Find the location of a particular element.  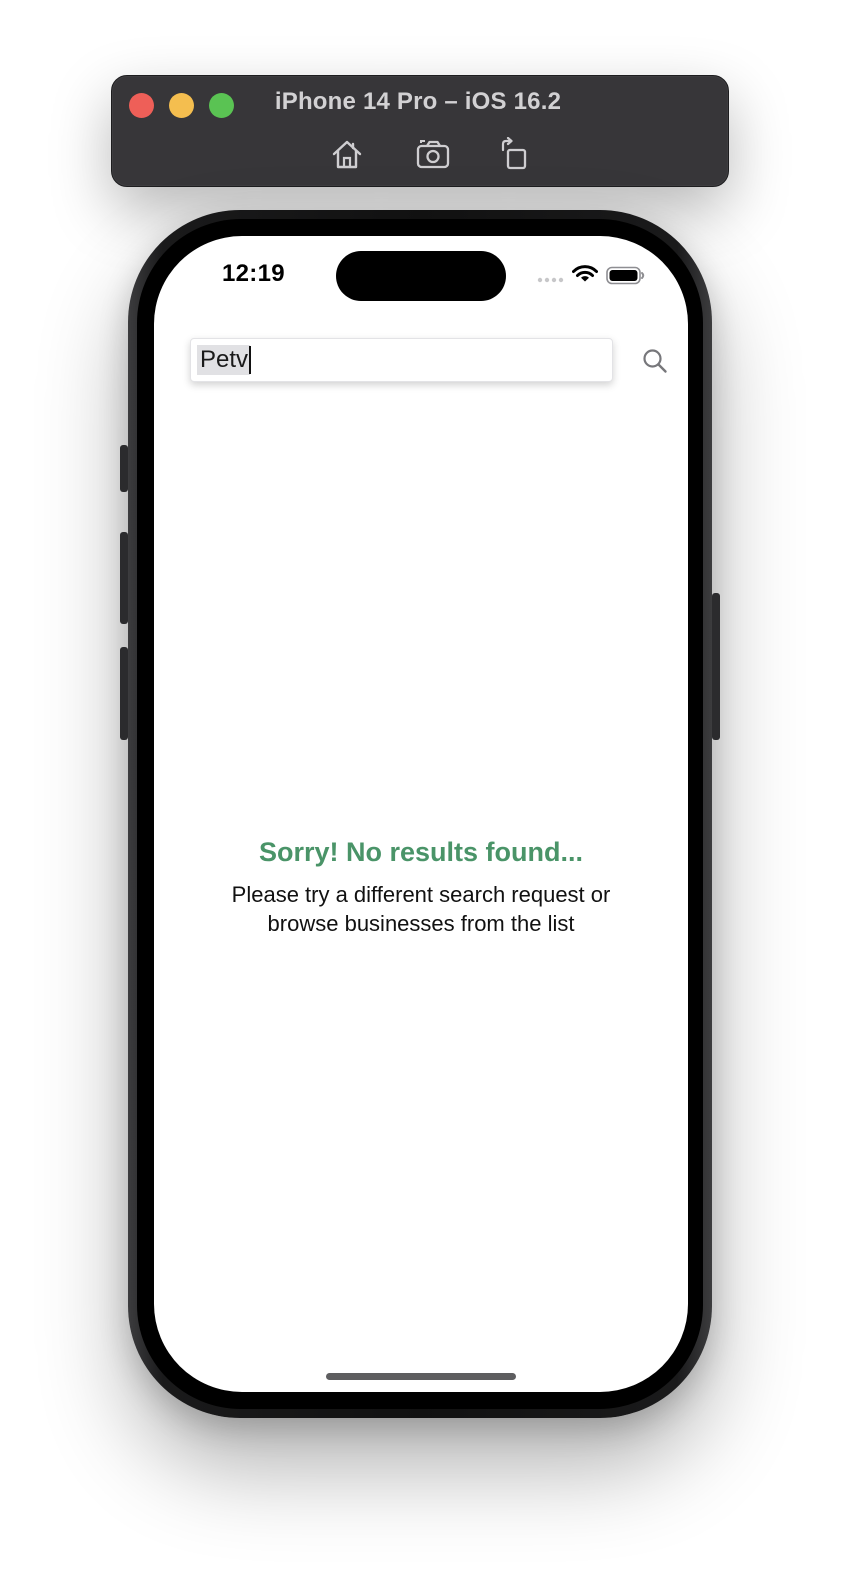

camera-icon is located at coordinates (433, 154).